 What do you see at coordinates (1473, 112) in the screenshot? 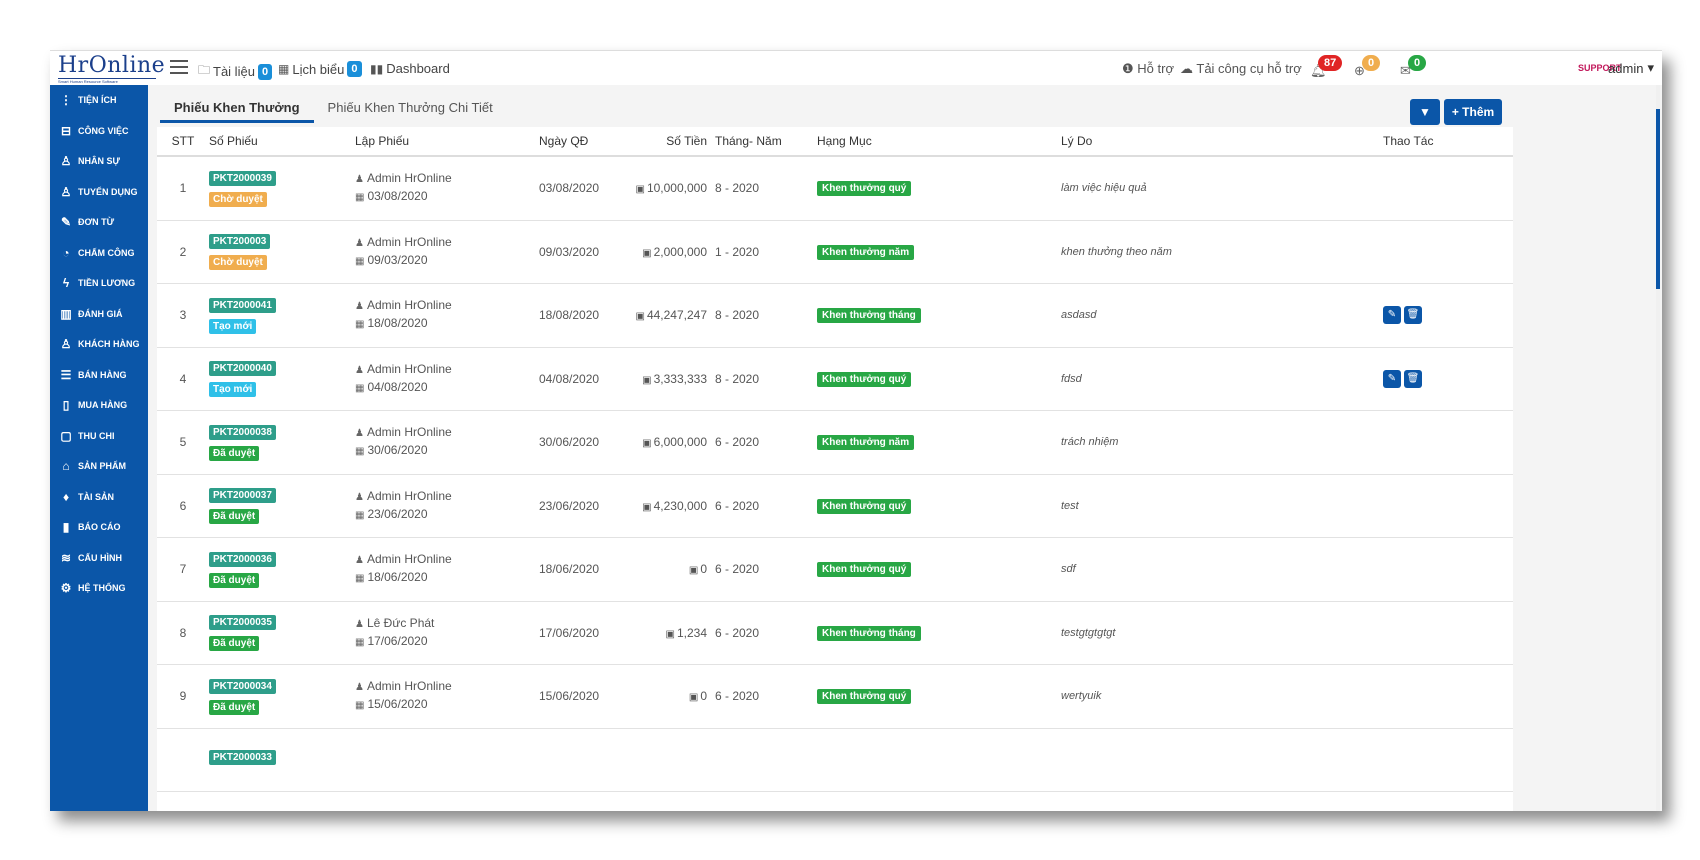
I see `add-button: + Thêm` at bounding box center [1473, 112].